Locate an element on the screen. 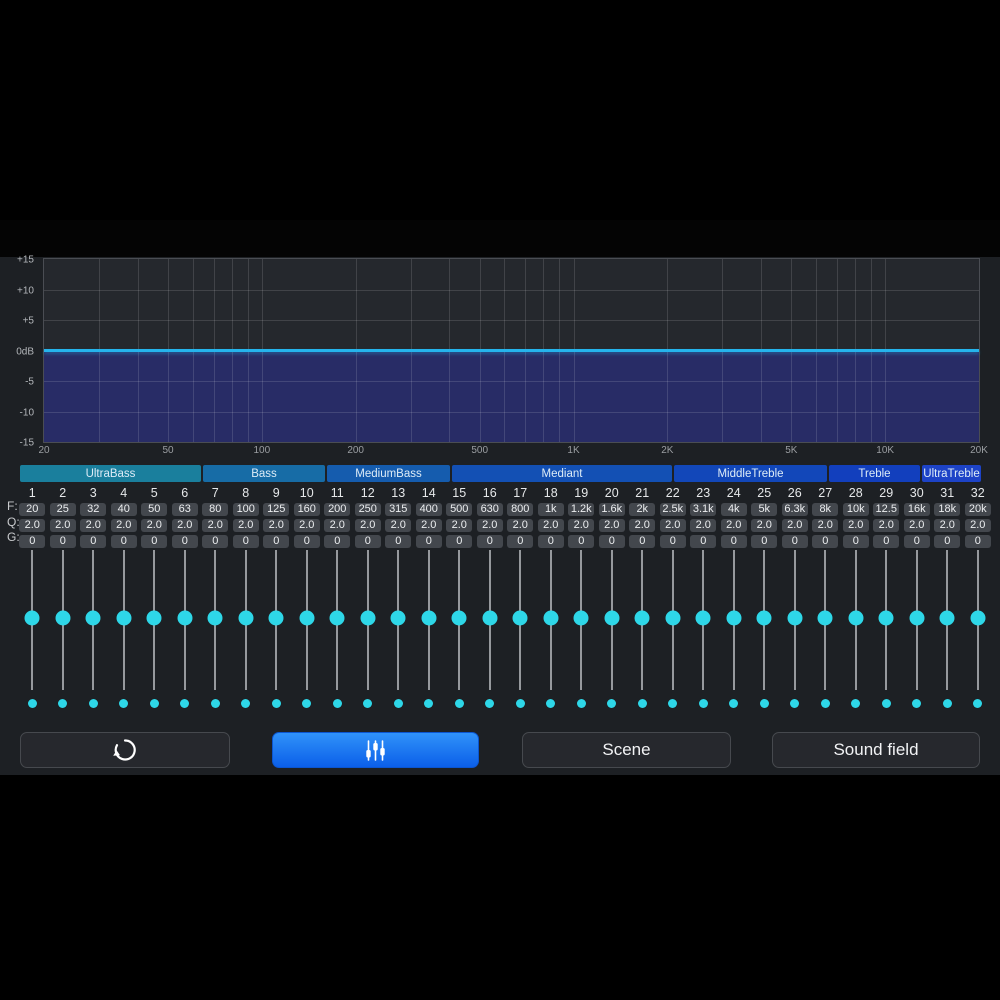  freq-value-chip: 100 is located at coordinates (245, 509).